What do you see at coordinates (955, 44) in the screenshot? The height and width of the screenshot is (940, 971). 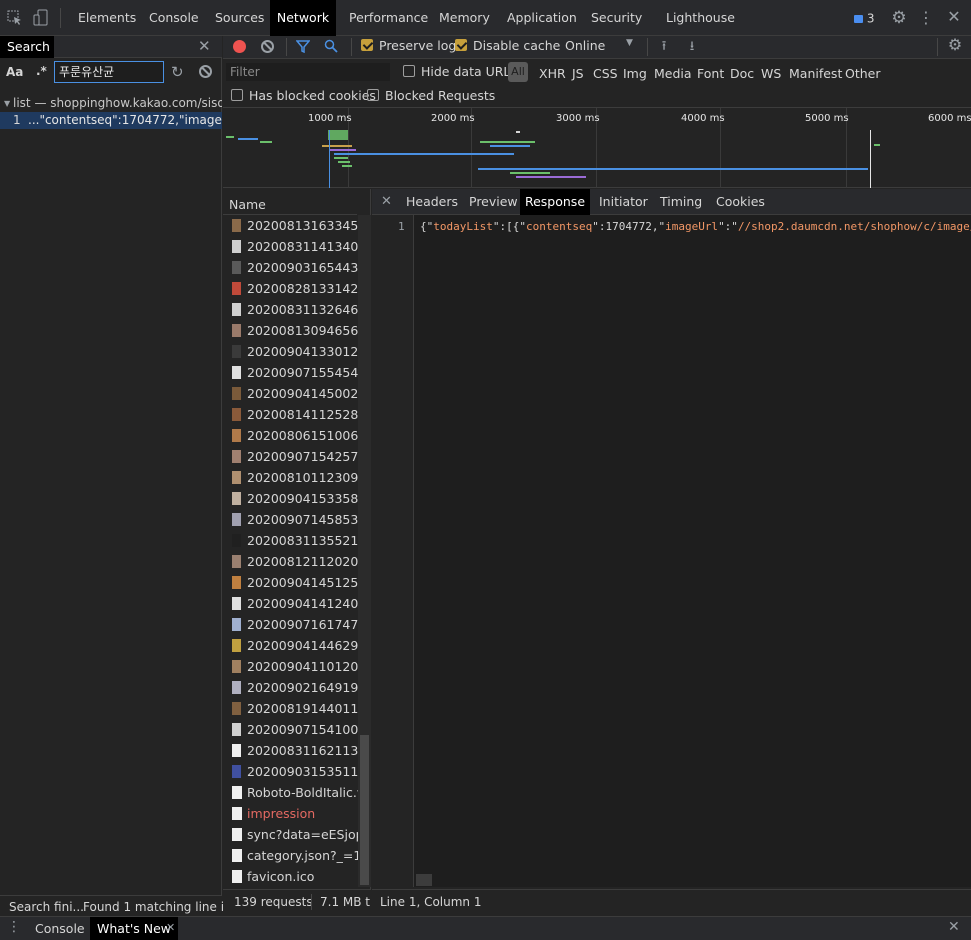 I see `network-settings-gear-icon: ⚙` at bounding box center [955, 44].